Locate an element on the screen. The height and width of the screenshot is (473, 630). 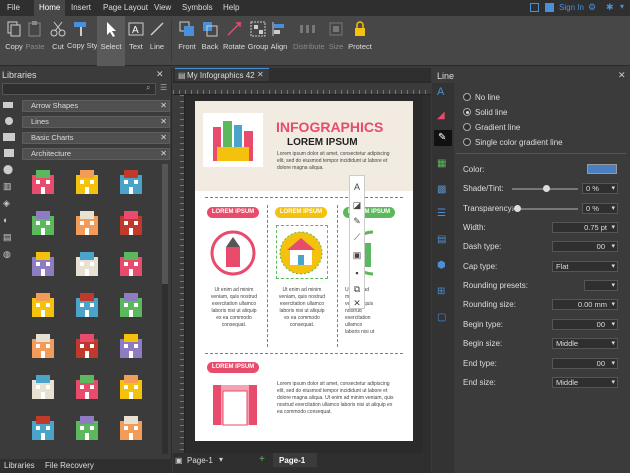
copy-icon: ⧉ is located at coordinates (357, 289).